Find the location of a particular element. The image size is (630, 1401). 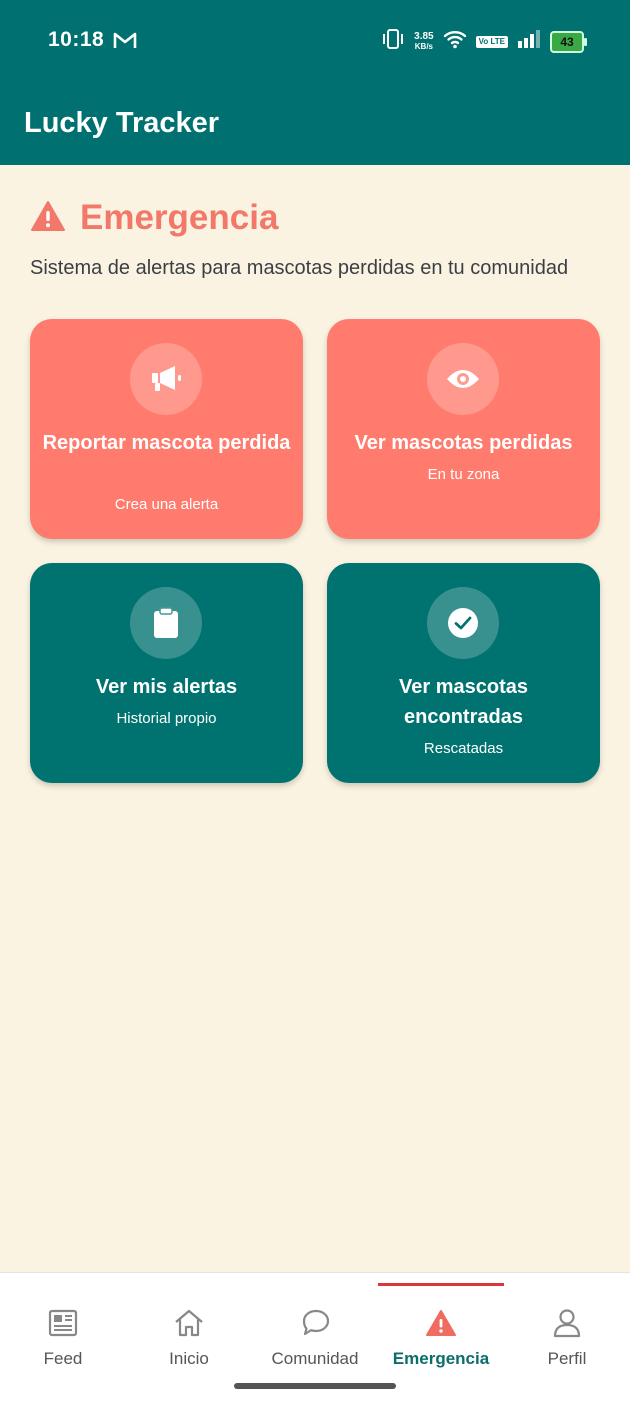

nav-item-comunidad: Comunidad is located at coordinates (315, 1323).